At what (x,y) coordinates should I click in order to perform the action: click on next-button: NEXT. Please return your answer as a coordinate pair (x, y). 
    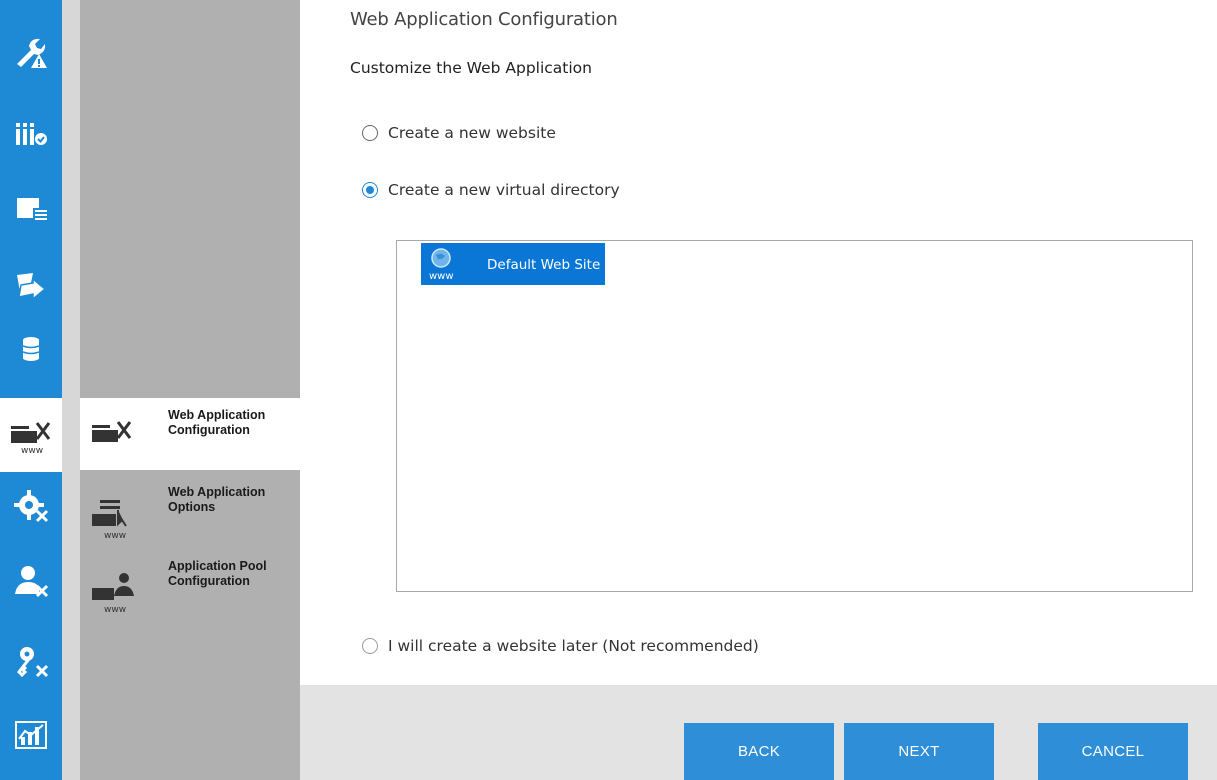
    Looking at the image, I should click on (919, 751).